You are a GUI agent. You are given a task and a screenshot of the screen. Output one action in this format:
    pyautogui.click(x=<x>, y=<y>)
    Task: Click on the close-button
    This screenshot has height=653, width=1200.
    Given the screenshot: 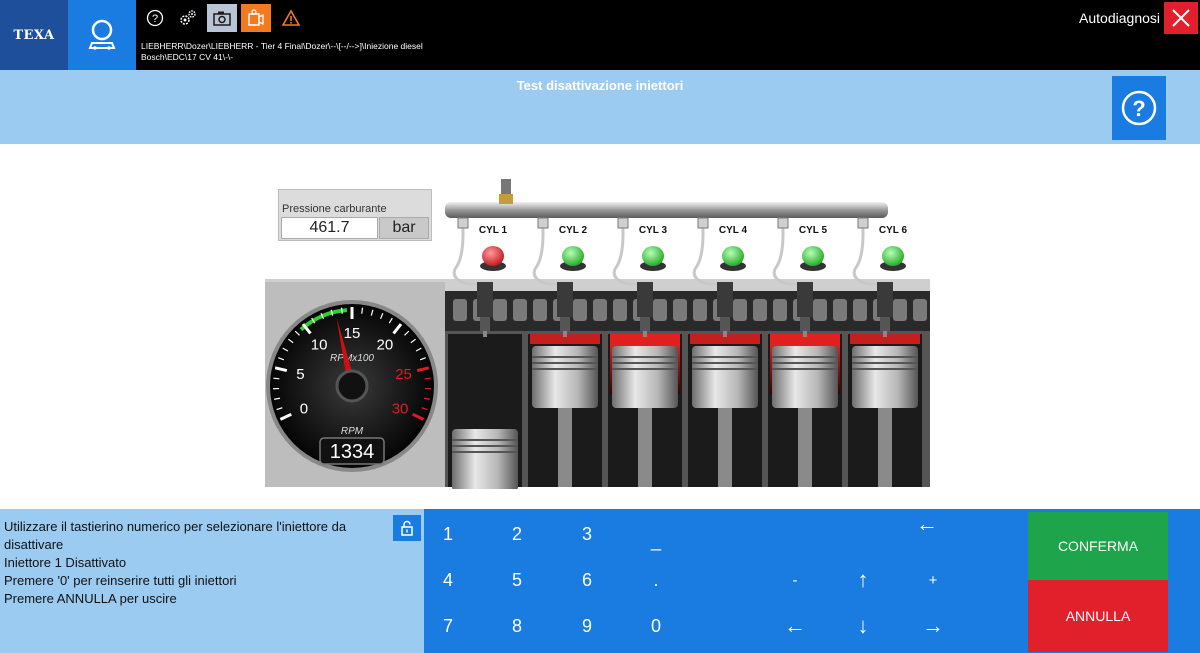 What is the action you would take?
    pyautogui.click(x=1181, y=18)
    